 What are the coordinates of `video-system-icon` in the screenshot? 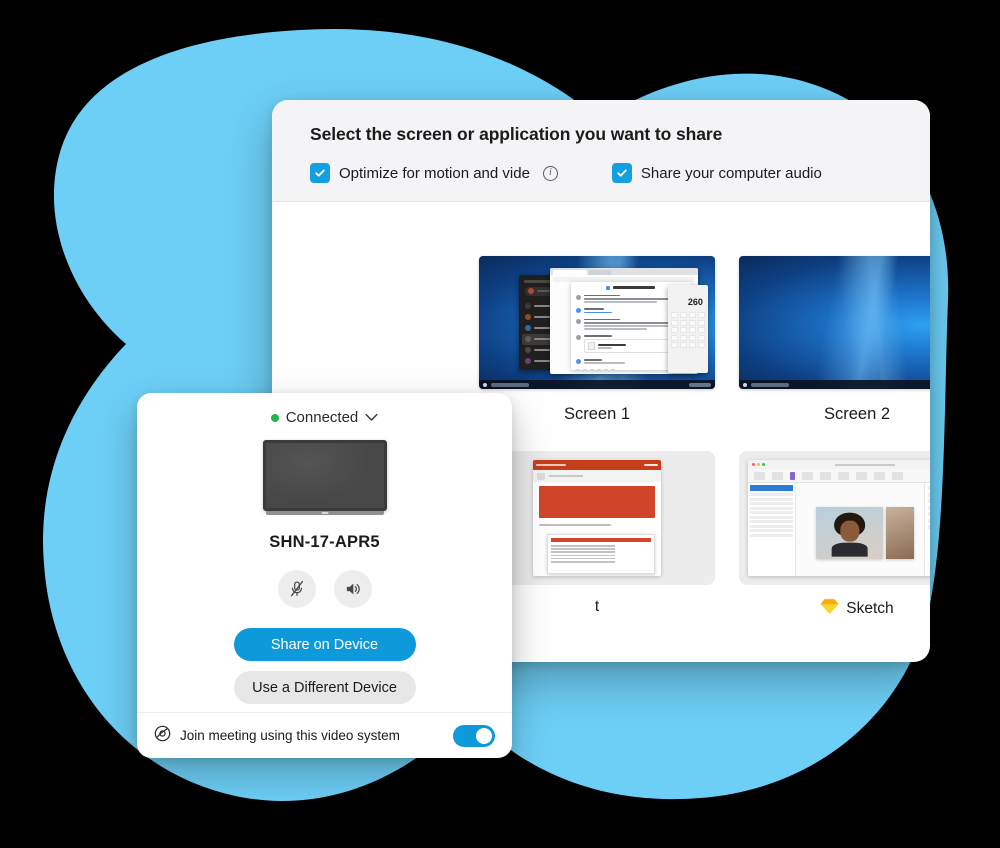 It's located at (162, 736).